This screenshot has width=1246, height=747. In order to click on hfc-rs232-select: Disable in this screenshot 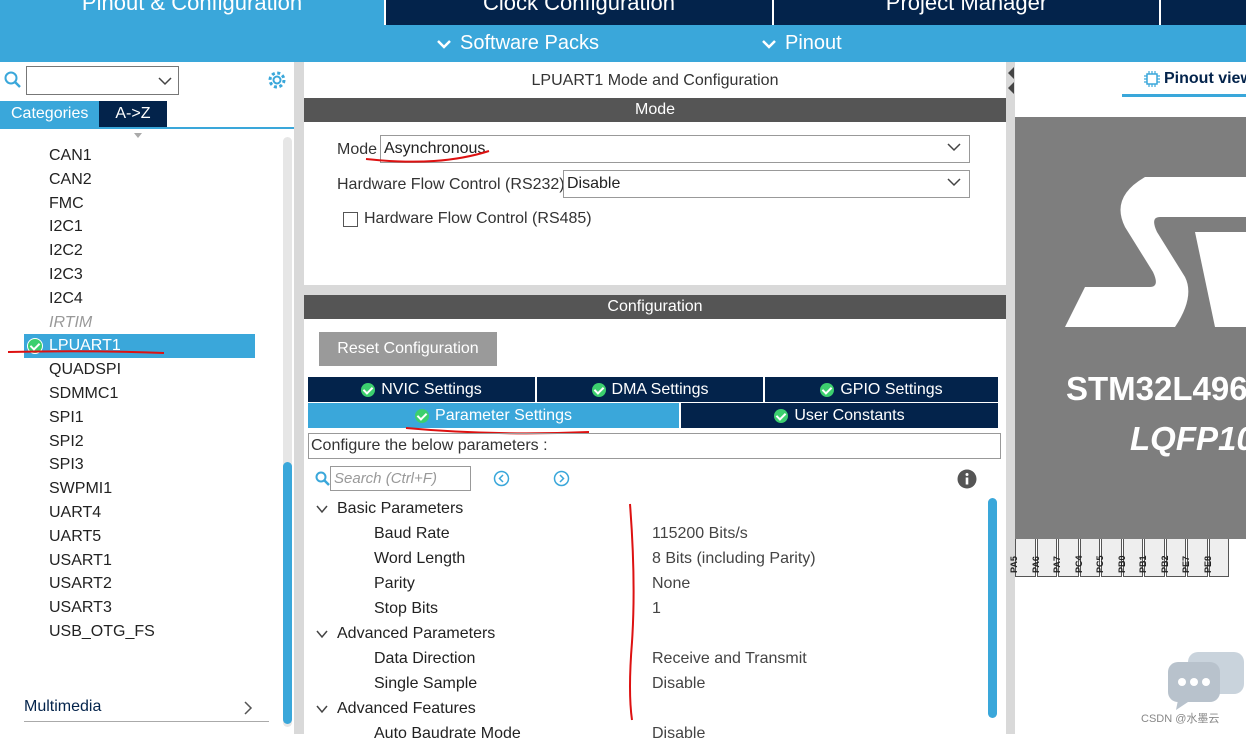, I will do `click(766, 184)`.